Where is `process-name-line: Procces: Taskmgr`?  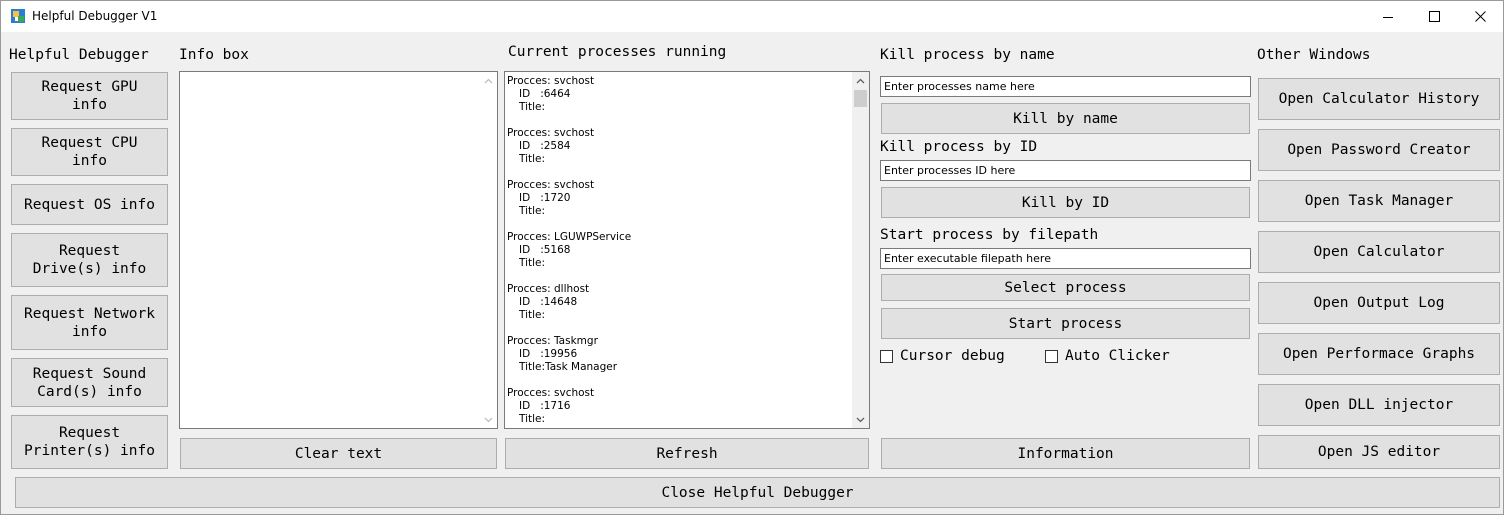
process-name-line: Procces: Taskmgr is located at coordinates (552, 341).